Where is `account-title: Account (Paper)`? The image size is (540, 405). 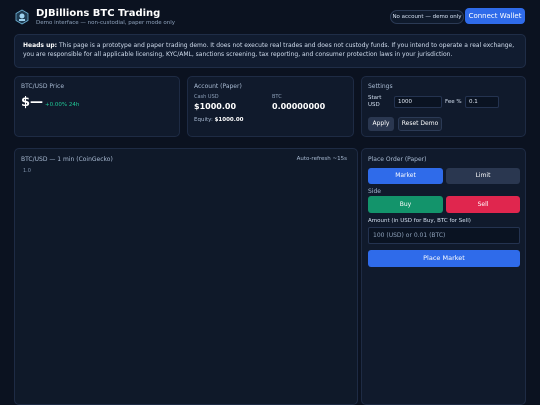 account-title: Account (Paper) is located at coordinates (218, 86).